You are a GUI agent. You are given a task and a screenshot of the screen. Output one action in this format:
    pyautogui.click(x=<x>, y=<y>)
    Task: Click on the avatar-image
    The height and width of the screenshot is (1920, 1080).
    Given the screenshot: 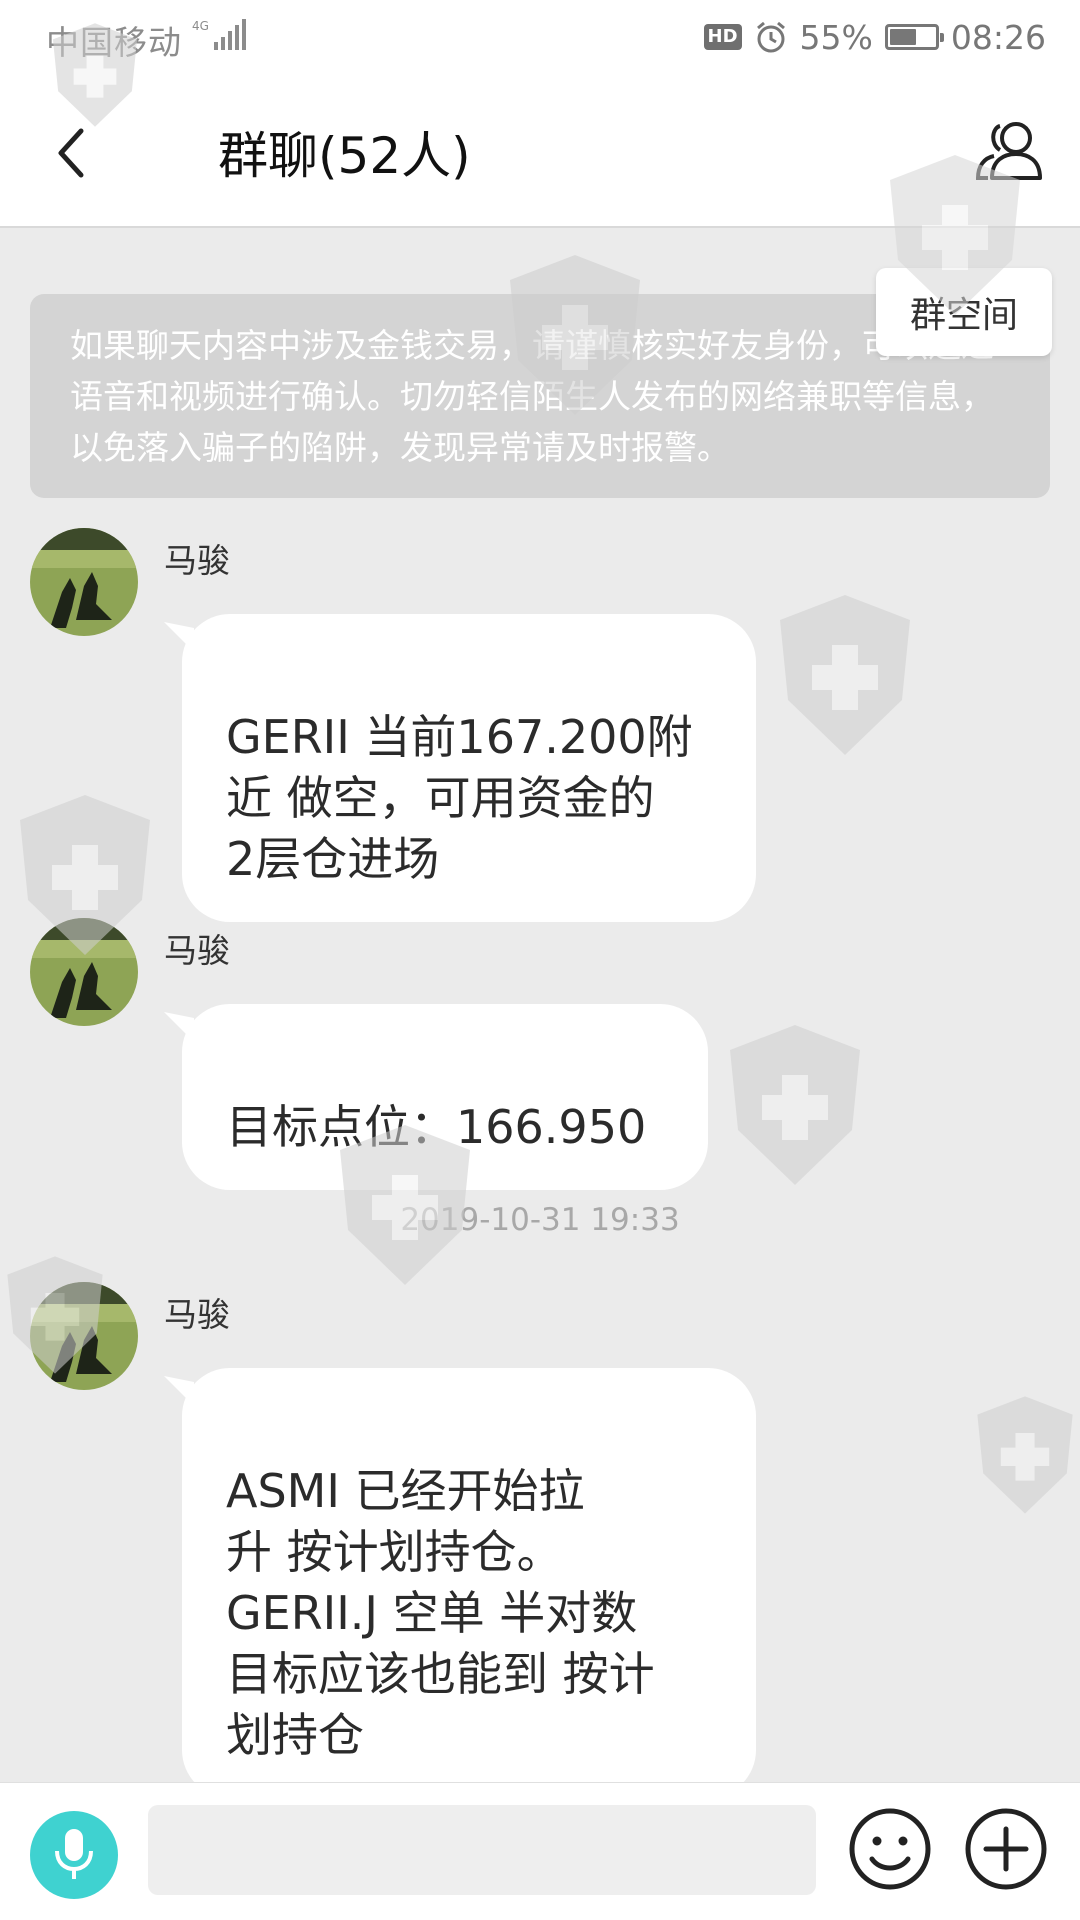 What is the action you would take?
    pyautogui.click(x=84, y=582)
    